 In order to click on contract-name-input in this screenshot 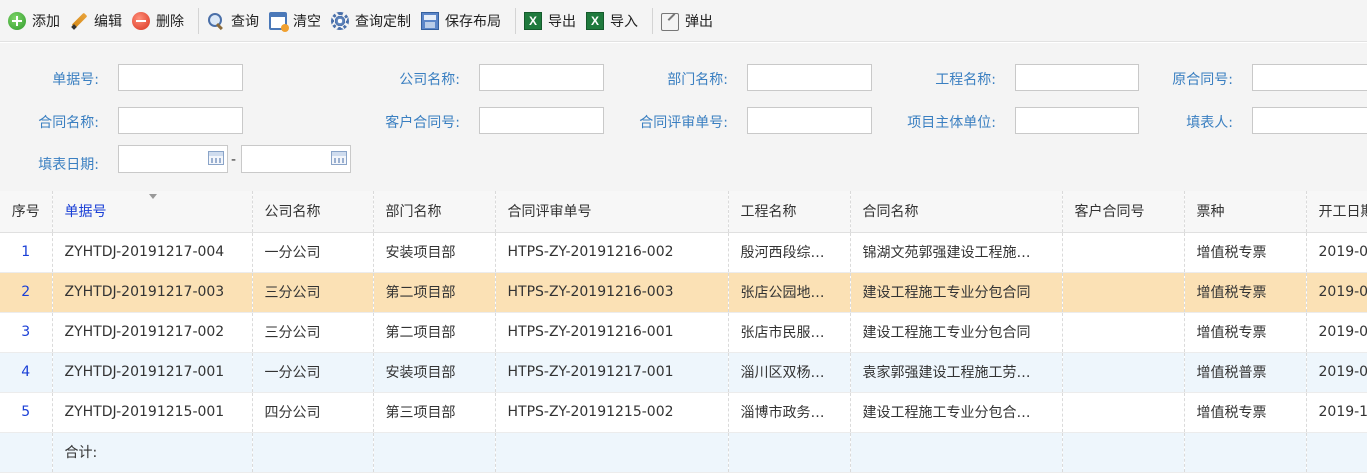, I will do `click(180, 120)`.